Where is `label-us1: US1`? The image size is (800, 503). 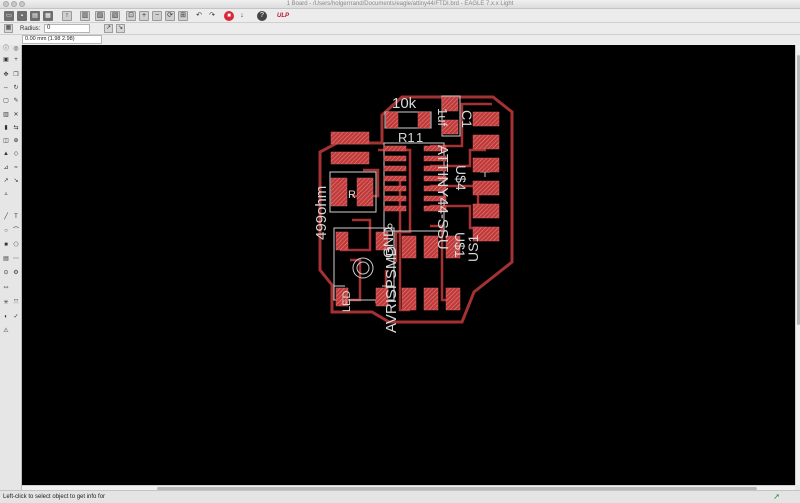
label-us1: US1 is located at coordinates (473, 248).